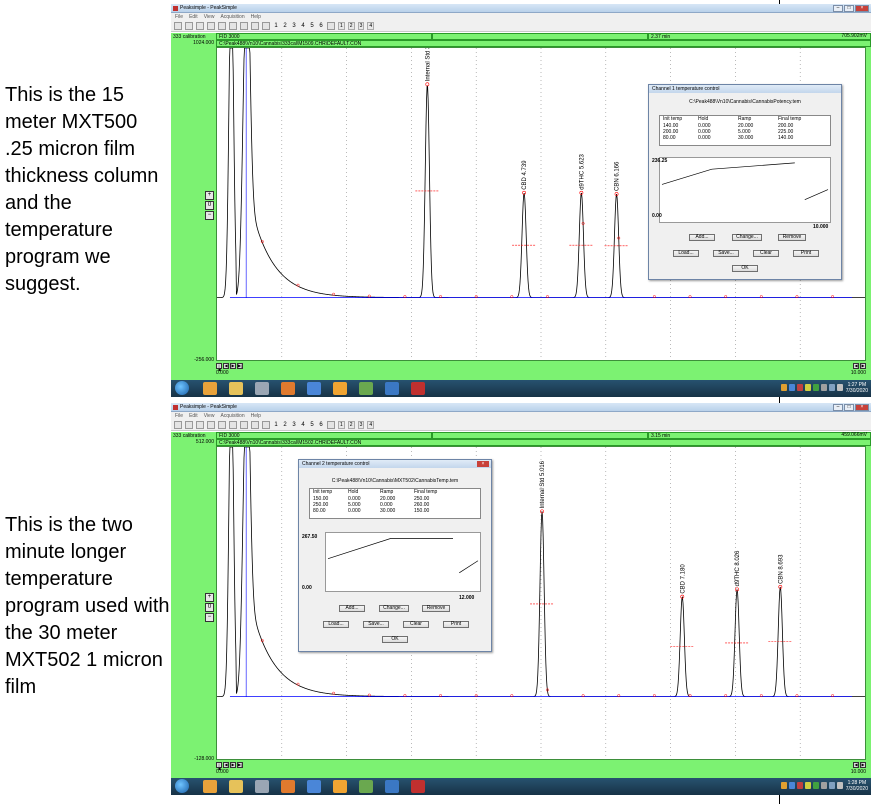 The image size is (875, 804). I want to click on scroll-right-icon: ▶, so click(863, 765).